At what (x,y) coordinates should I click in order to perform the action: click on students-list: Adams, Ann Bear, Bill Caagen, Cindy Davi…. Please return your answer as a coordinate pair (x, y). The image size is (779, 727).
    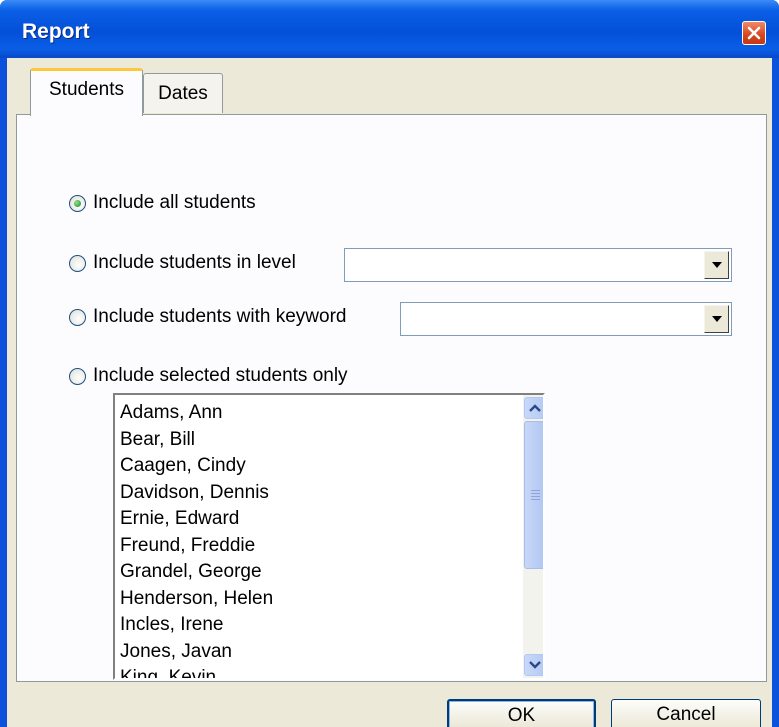
    Looking at the image, I should click on (196, 539).